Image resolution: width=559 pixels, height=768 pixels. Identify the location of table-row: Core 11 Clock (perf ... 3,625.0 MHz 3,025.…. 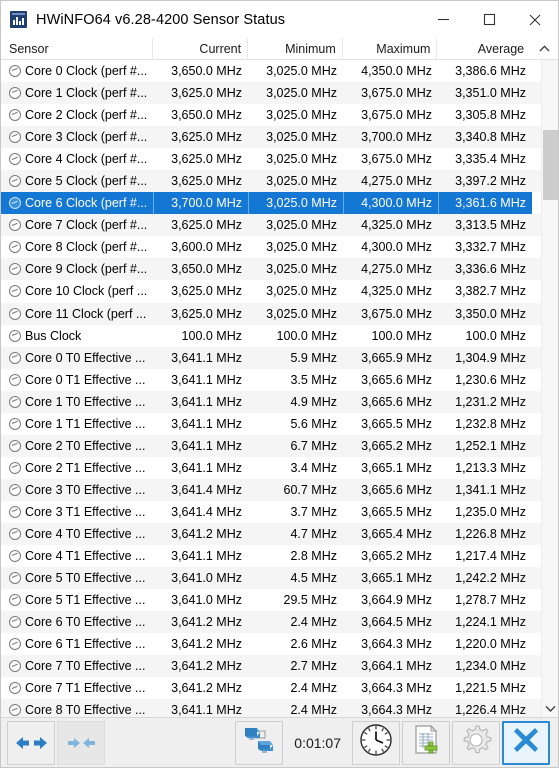
(271, 313).